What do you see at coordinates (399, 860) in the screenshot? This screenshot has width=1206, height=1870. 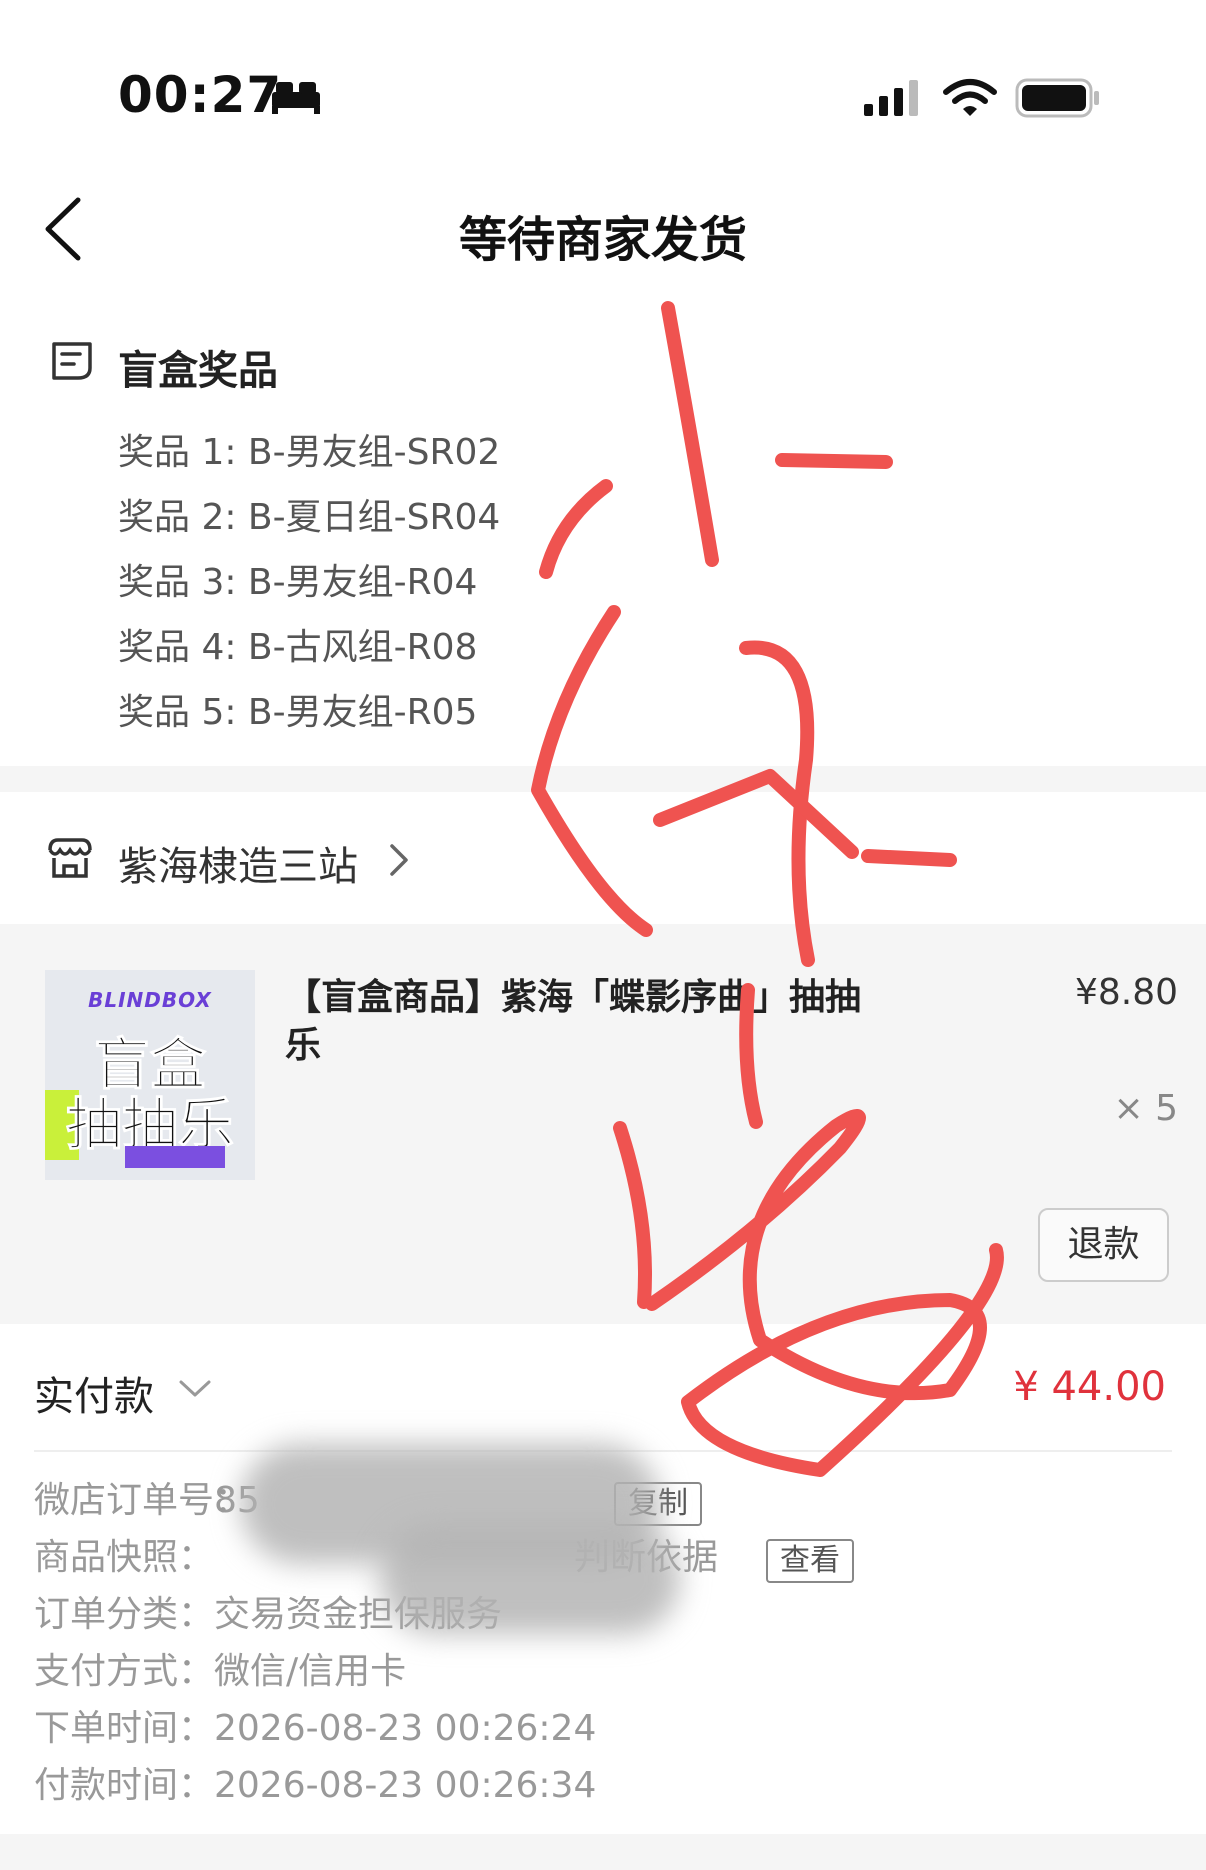 I see `chevron-right-icon` at bounding box center [399, 860].